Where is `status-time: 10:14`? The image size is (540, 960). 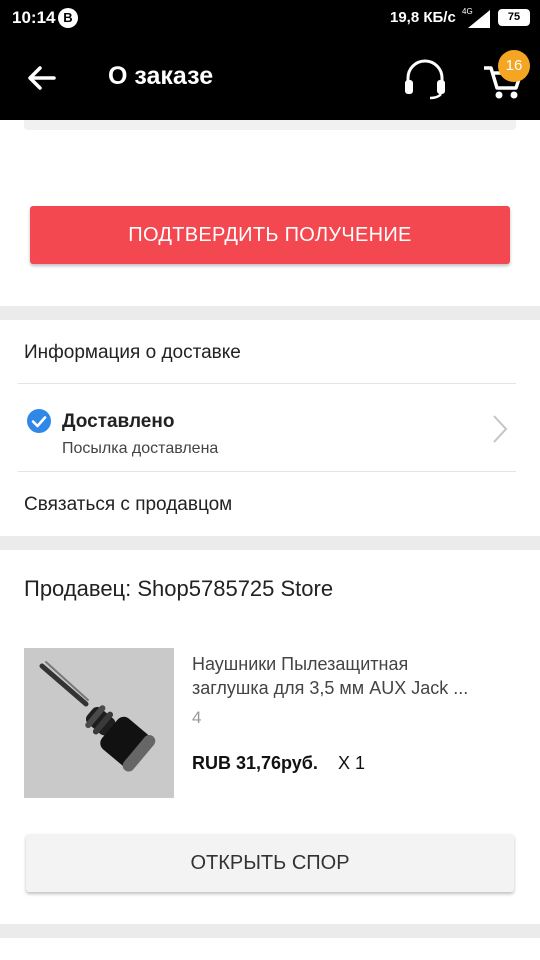
status-time: 10:14 is located at coordinates (34, 17).